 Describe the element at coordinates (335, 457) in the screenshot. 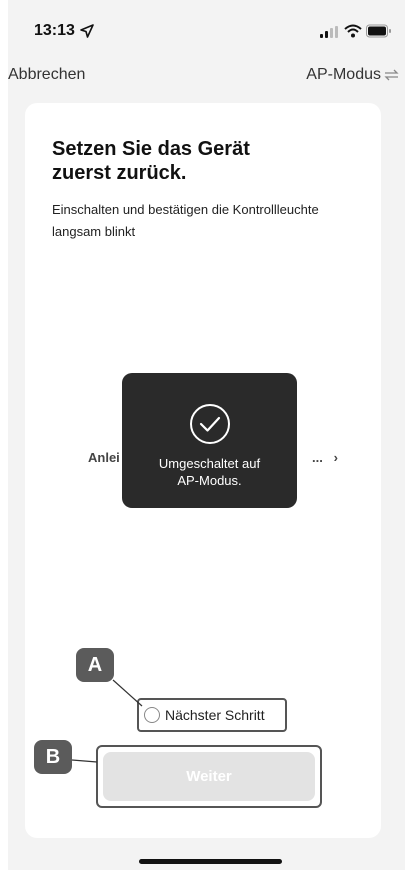

I see `chevron-right-icon: ›` at that location.